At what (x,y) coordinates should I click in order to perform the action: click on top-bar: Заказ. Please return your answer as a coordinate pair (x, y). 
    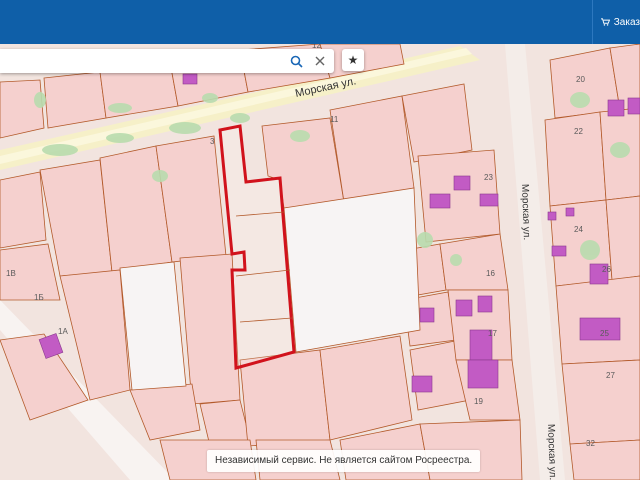
    Looking at the image, I should click on (320, 22).